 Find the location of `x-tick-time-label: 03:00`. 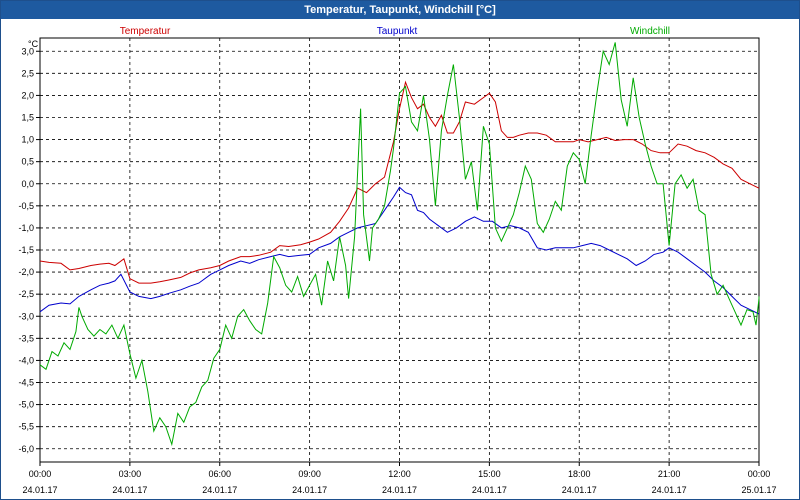

x-tick-time-label: 03:00 is located at coordinates (130, 474).